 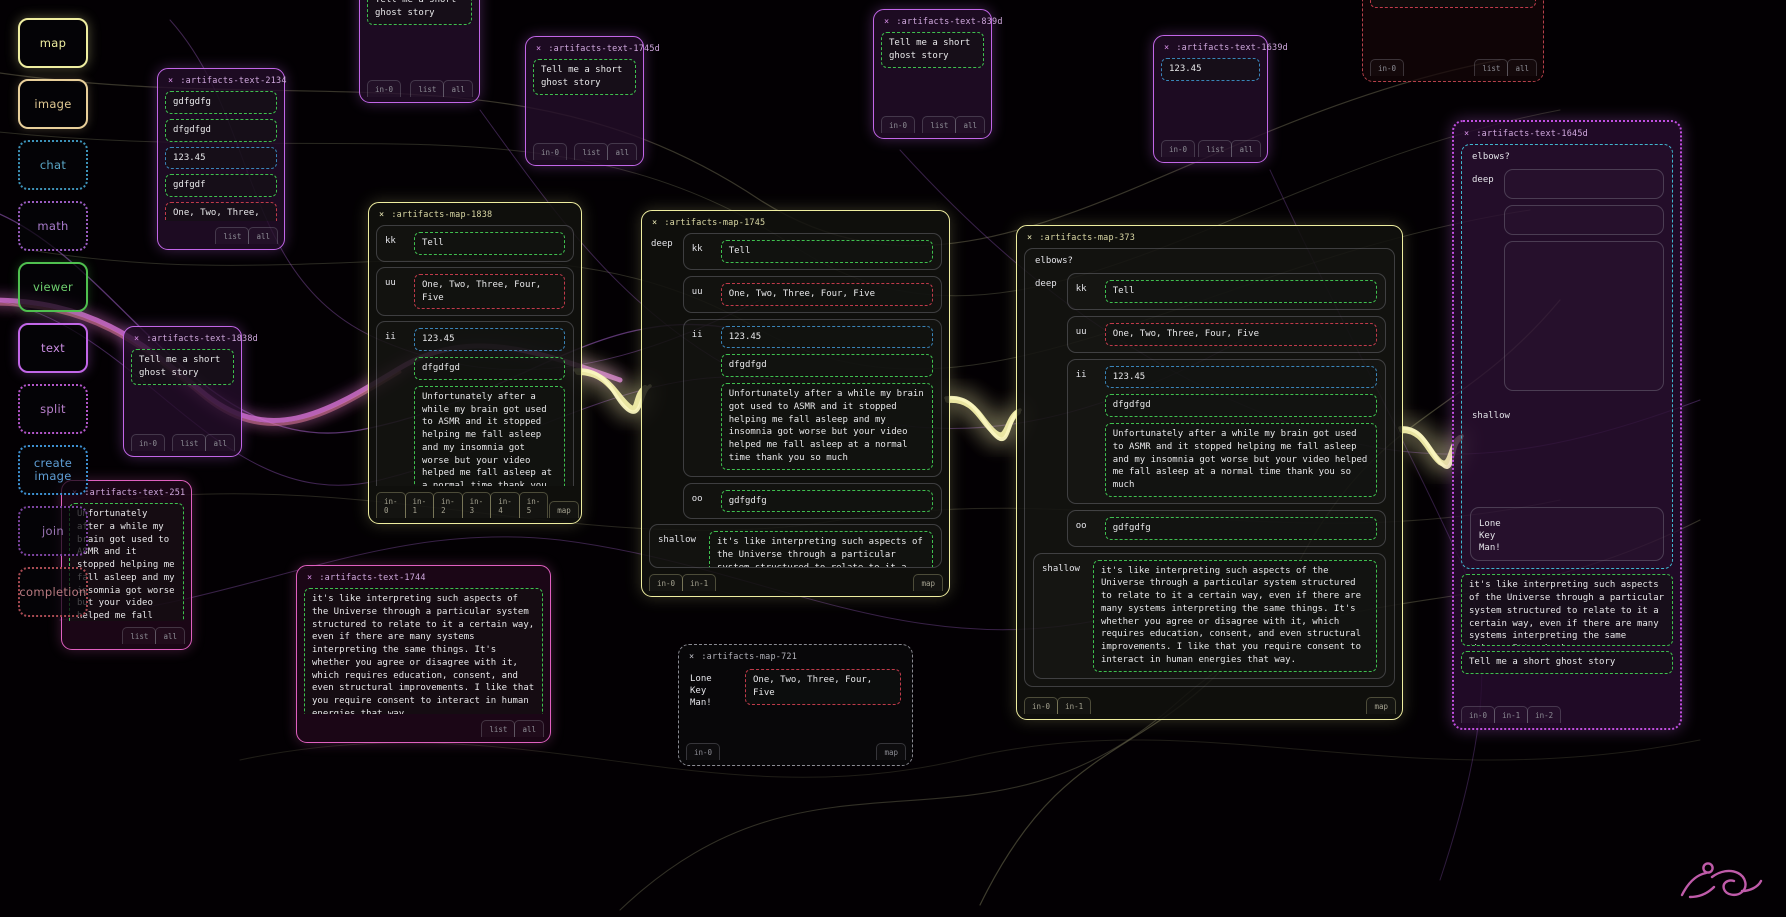 I want to click on sidebar-item-viewer: viewer, so click(x=53, y=287).